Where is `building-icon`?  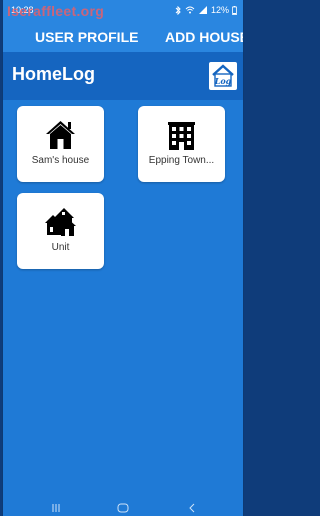 building-icon is located at coordinates (181, 136).